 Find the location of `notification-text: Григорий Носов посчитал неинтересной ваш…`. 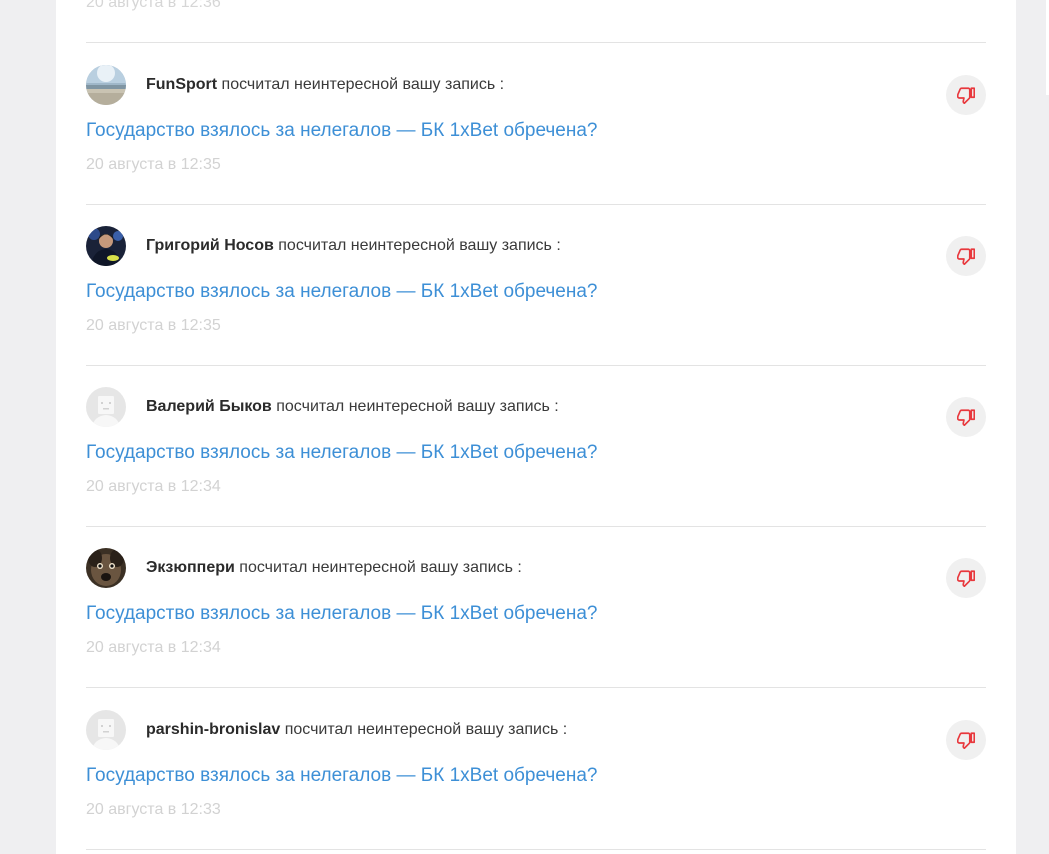

notification-text: Григорий Носов посчитал неинтересной ваш… is located at coordinates (353, 246).